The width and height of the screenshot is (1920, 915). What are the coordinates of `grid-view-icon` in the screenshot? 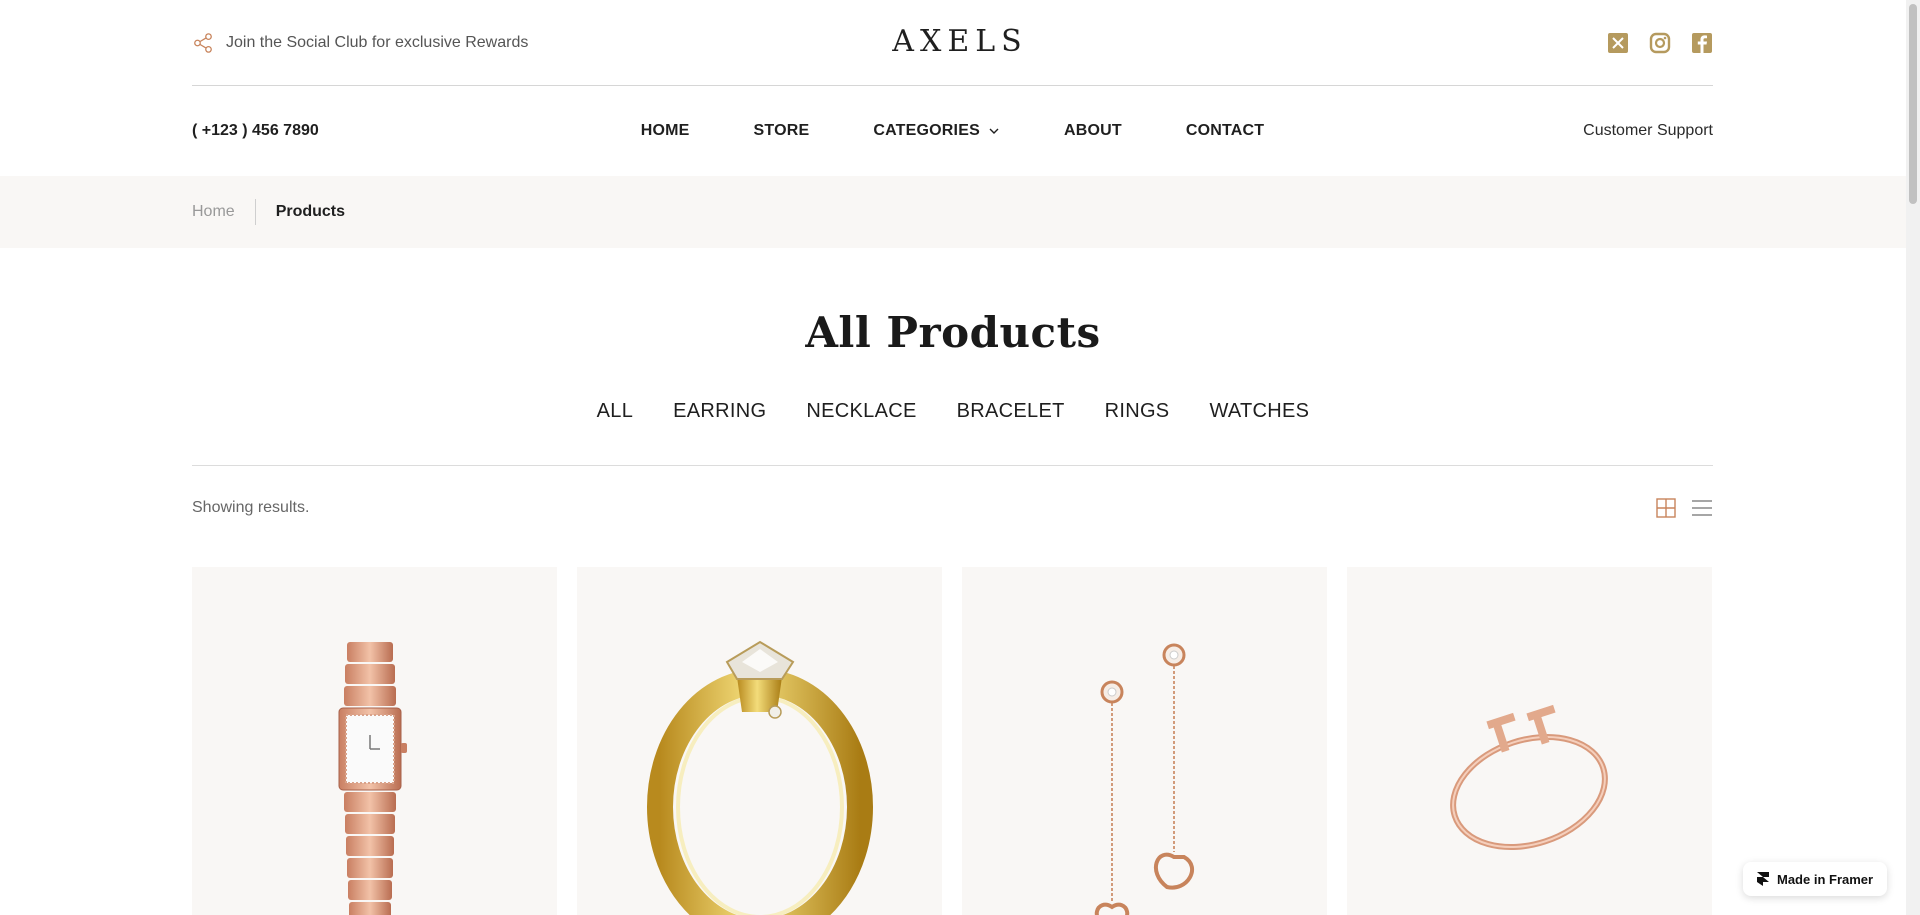 It's located at (1666, 508).